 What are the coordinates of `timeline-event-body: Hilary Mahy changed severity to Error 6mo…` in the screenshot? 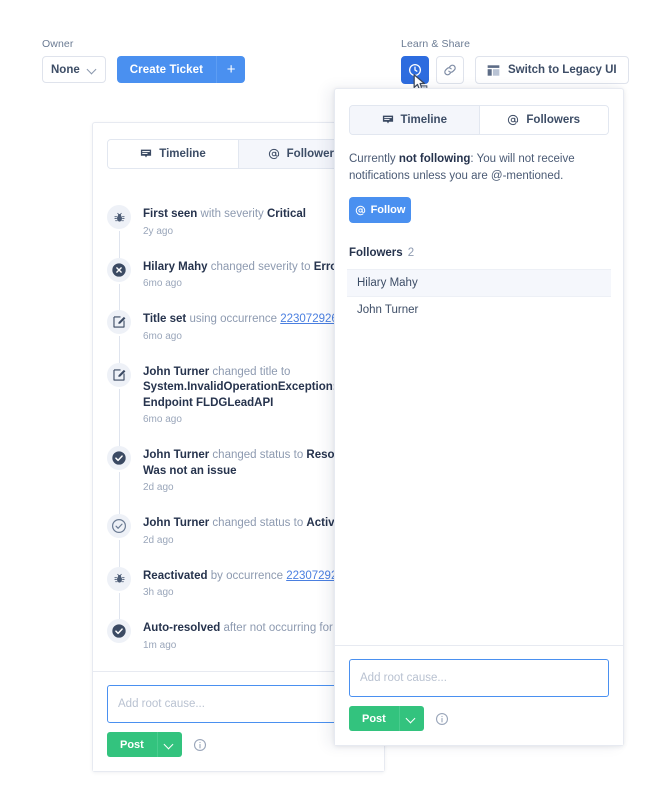 It's located at (242, 274).